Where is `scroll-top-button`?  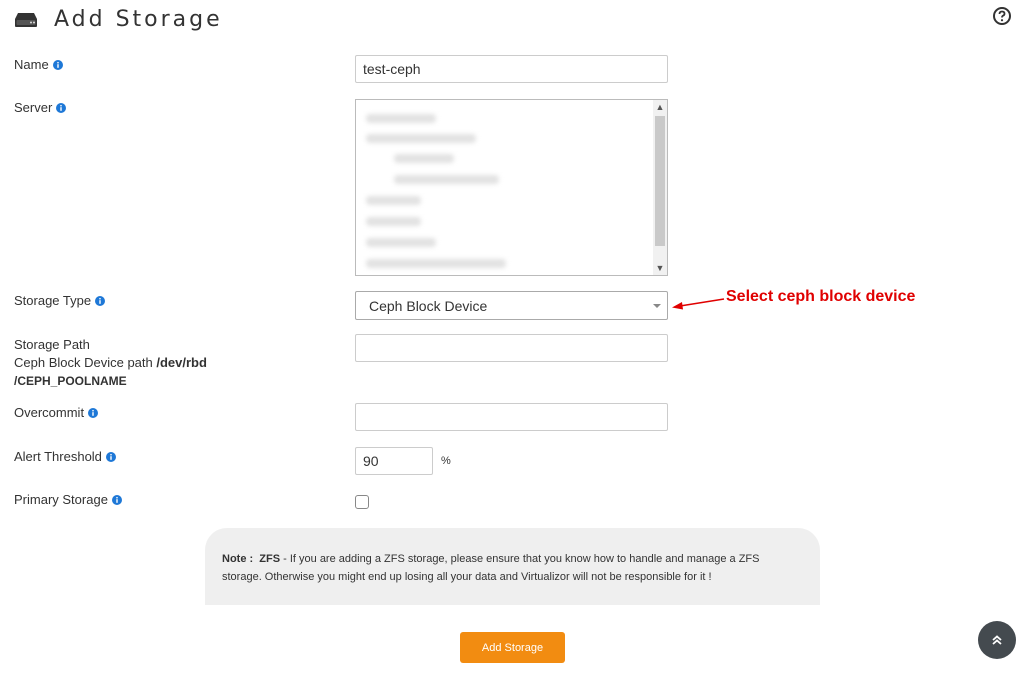 scroll-top-button is located at coordinates (997, 640).